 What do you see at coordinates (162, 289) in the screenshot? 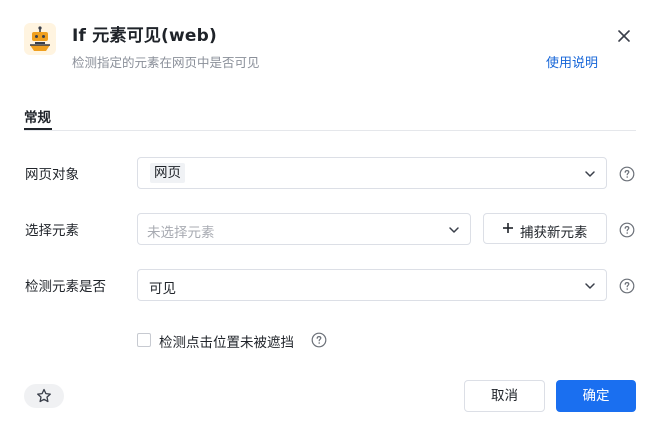
I see `check-state-value: 可见` at bounding box center [162, 289].